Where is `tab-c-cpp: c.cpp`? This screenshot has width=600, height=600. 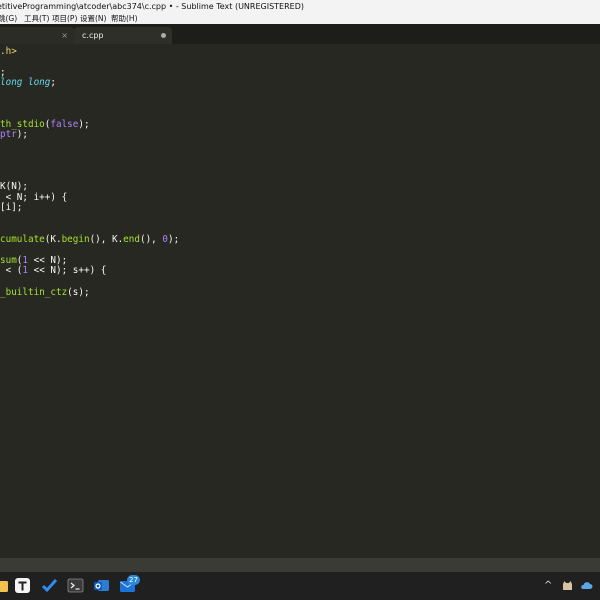 tab-c-cpp: c.cpp is located at coordinates (123, 35).